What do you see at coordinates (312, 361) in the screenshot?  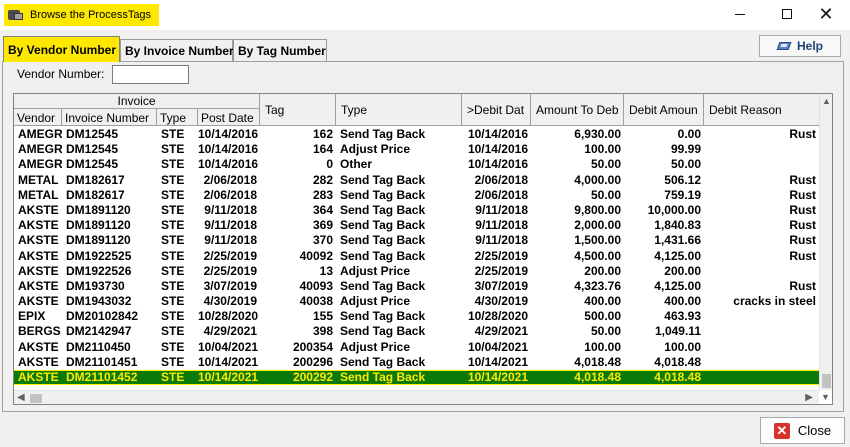 I see `cell-tag: 200296` at bounding box center [312, 361].